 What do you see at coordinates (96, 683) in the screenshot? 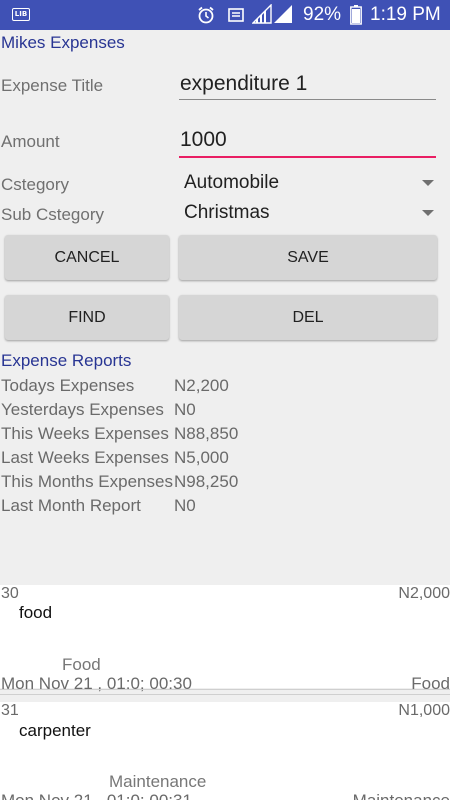
I see `entry-date: Mon Nov 21 , 01:0; 00:30` at bounding box center [96, 683].